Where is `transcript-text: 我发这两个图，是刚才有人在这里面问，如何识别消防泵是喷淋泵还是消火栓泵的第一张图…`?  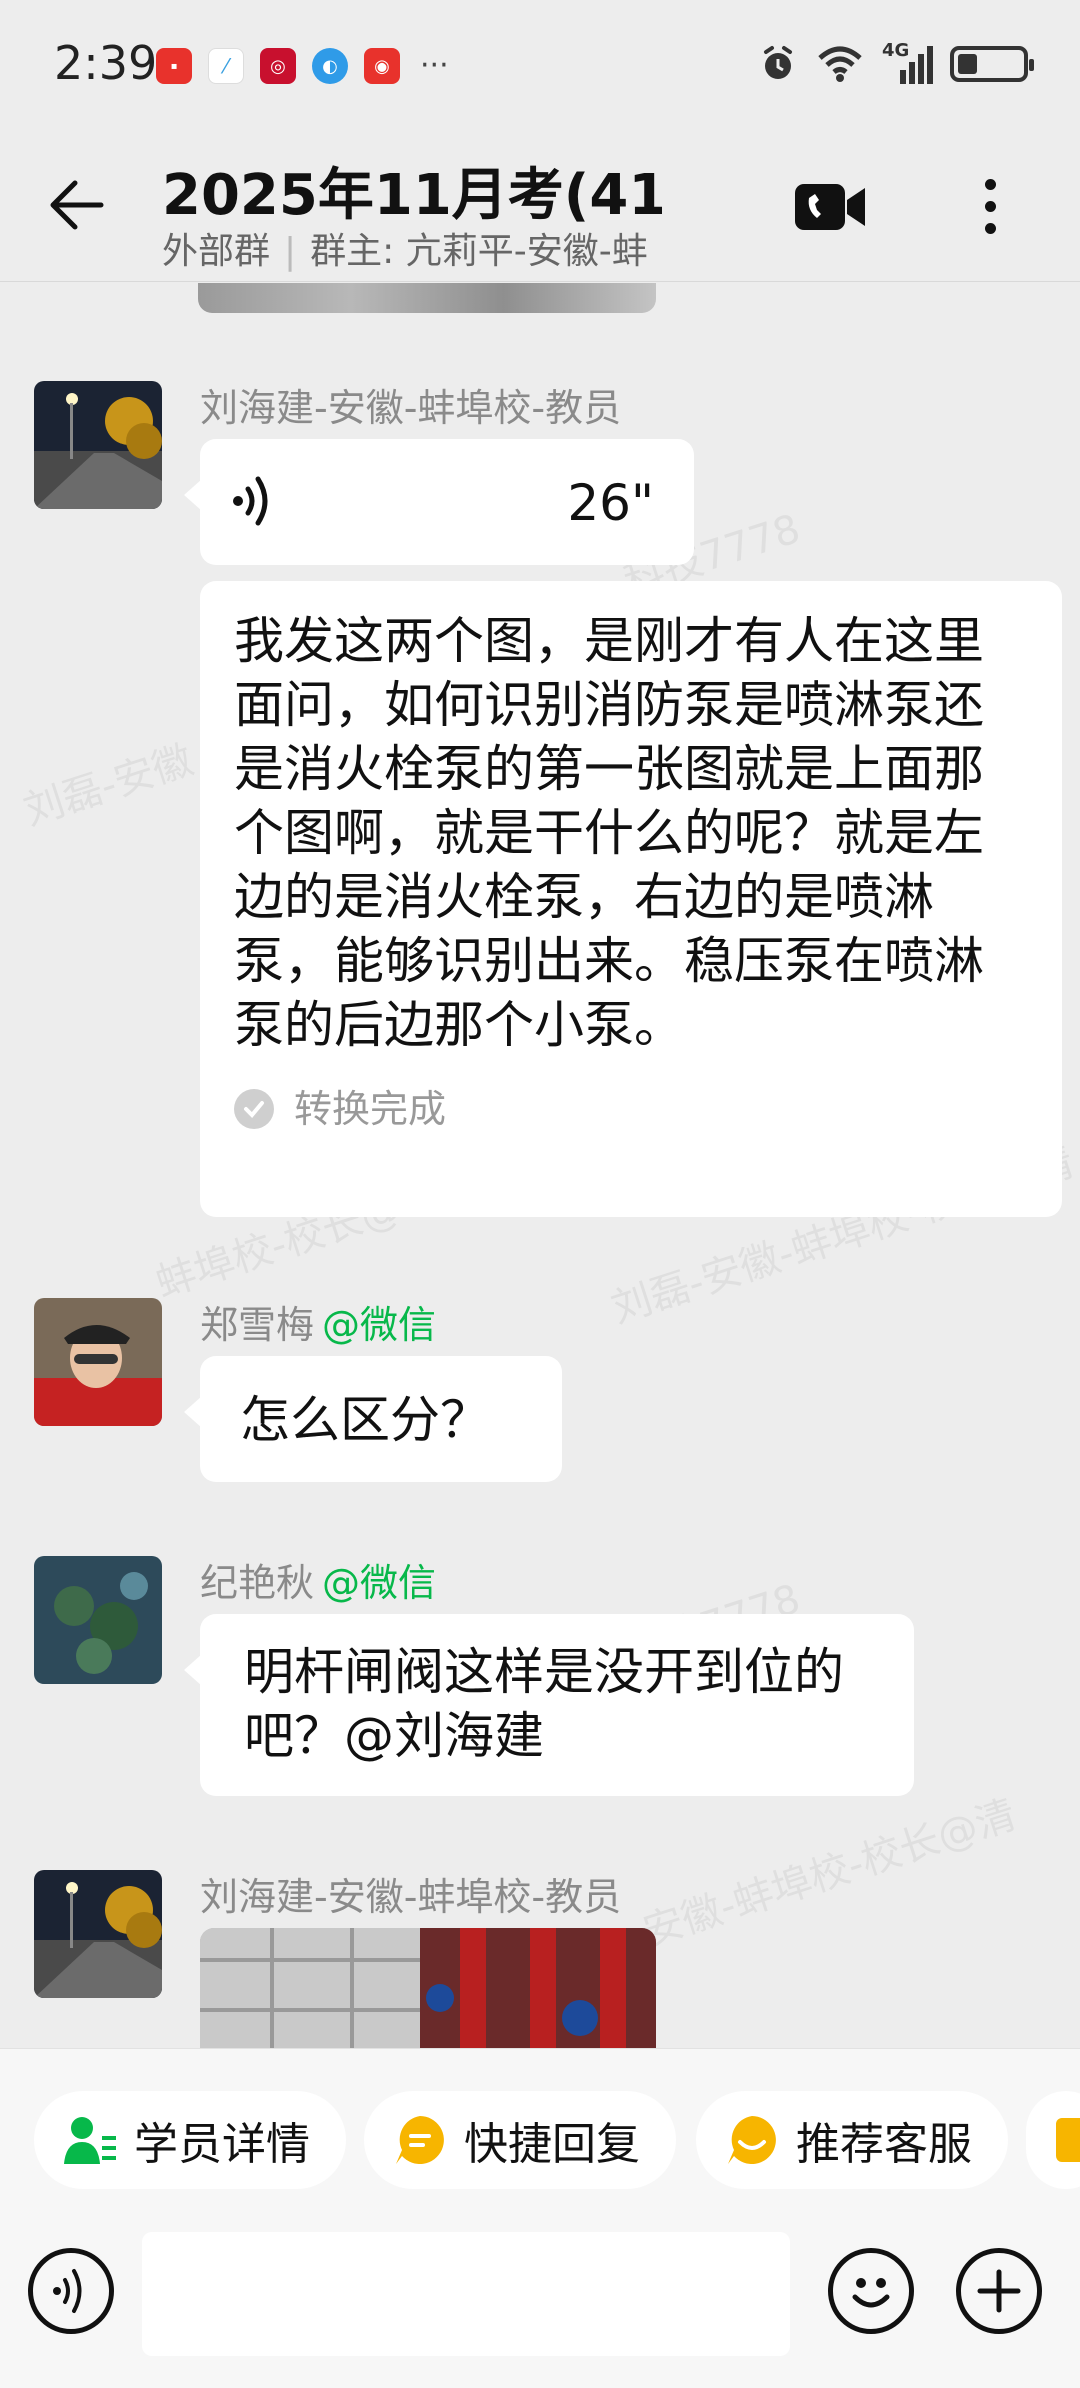
transcript-text: 我发这两个图，是刚才有人在这里面问，如何识别消防泵是喷淋泵还是消火栓泵的第一张图… is located at coordinates (609, 833).